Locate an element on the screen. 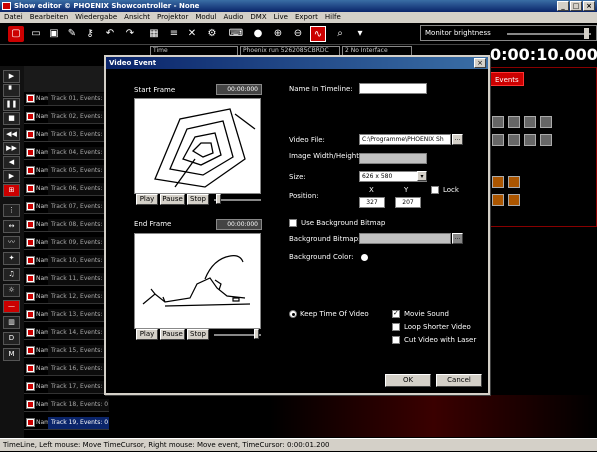 This screenshot has width=597, height=452. audio-icon: ♫ is located at coordinates (11, 274).